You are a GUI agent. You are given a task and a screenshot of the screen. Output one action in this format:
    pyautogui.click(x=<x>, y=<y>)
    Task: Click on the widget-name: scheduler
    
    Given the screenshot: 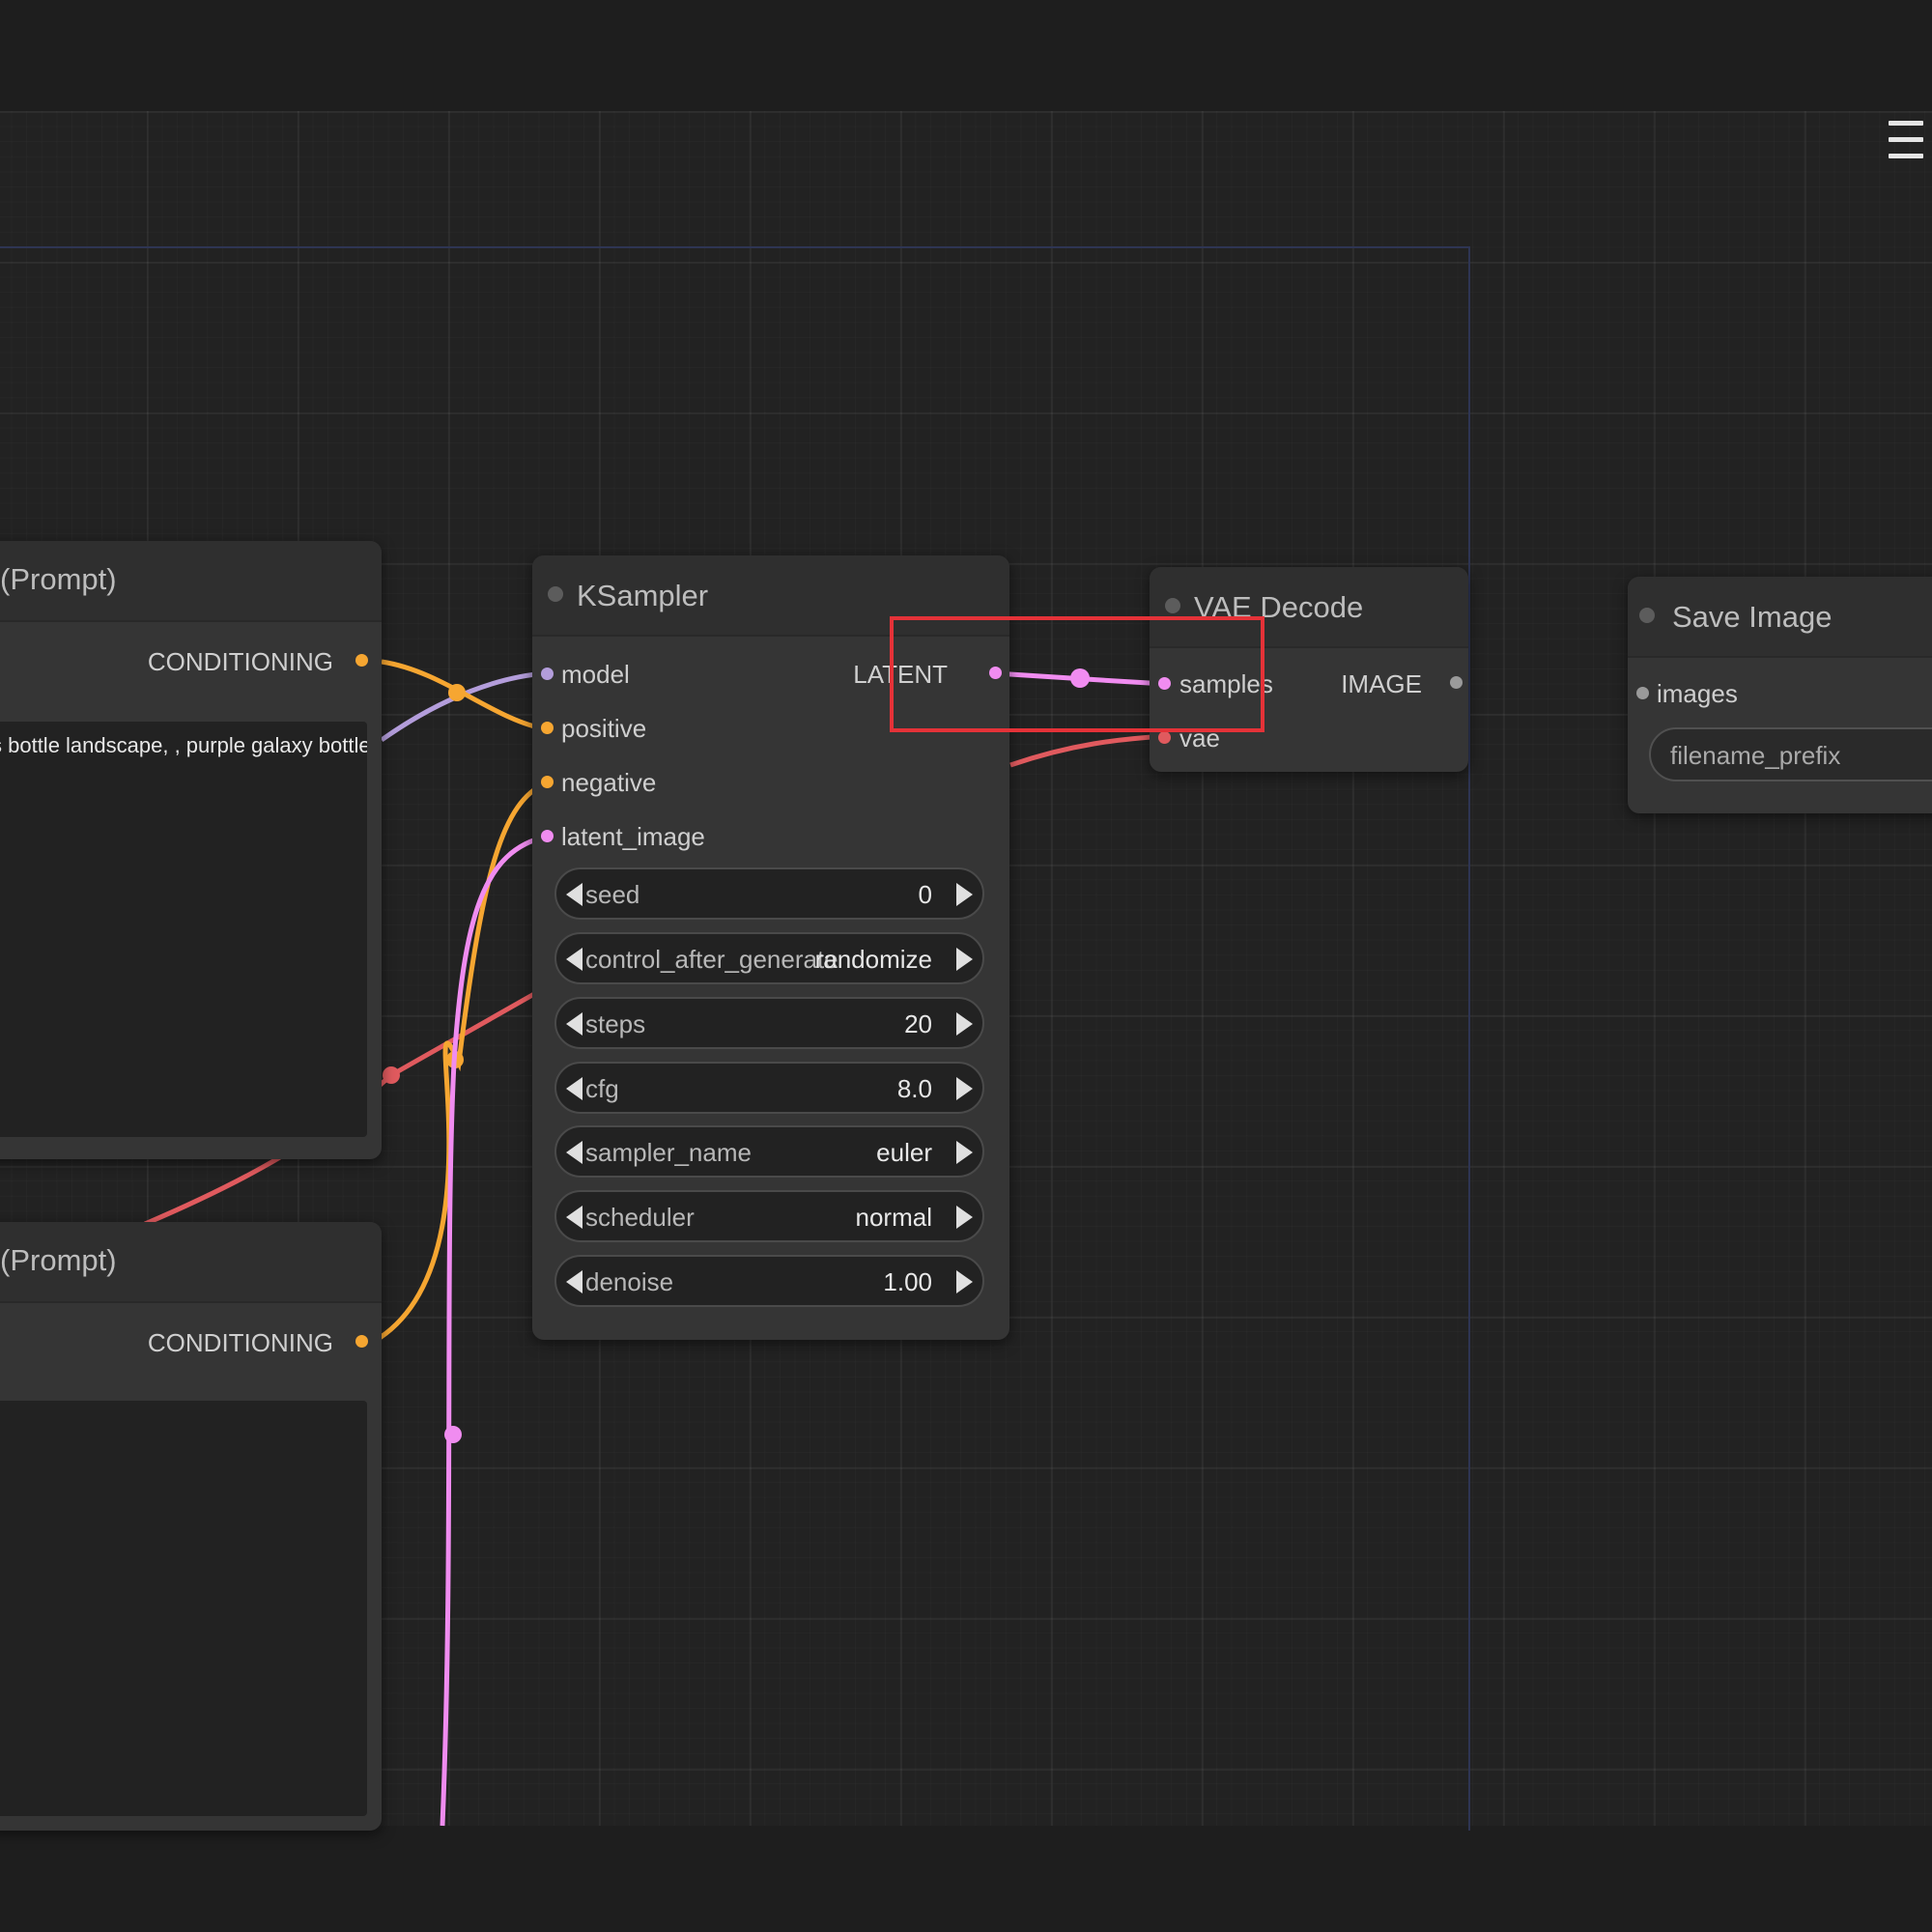 What is the action you would take?
    pyautogui.click(x=640, y=1217)
    